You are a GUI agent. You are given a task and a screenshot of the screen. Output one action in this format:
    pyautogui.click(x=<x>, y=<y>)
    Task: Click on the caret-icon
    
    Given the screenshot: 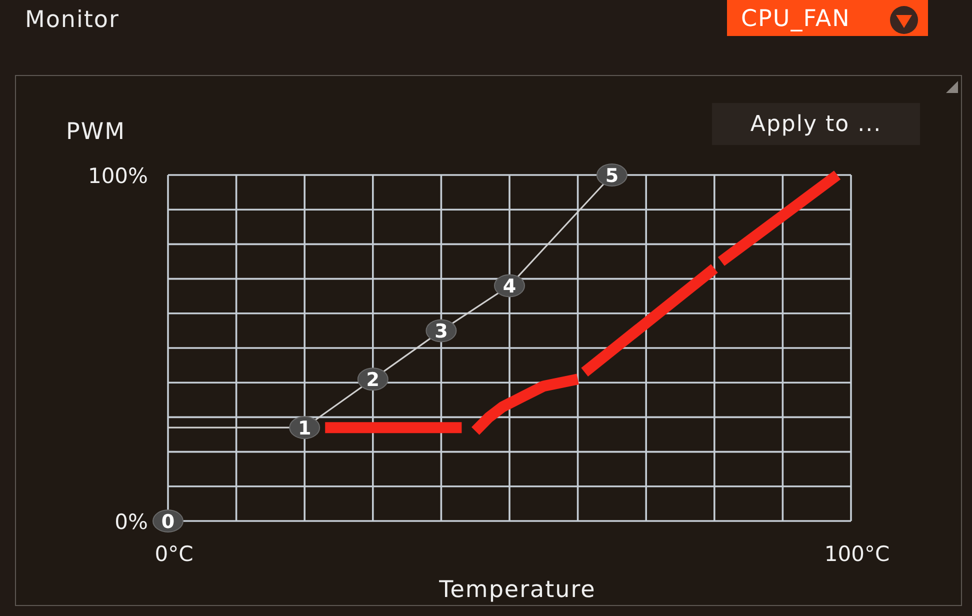 What is the action you would take?
    pyautogui.click(x=904, y=20)
    